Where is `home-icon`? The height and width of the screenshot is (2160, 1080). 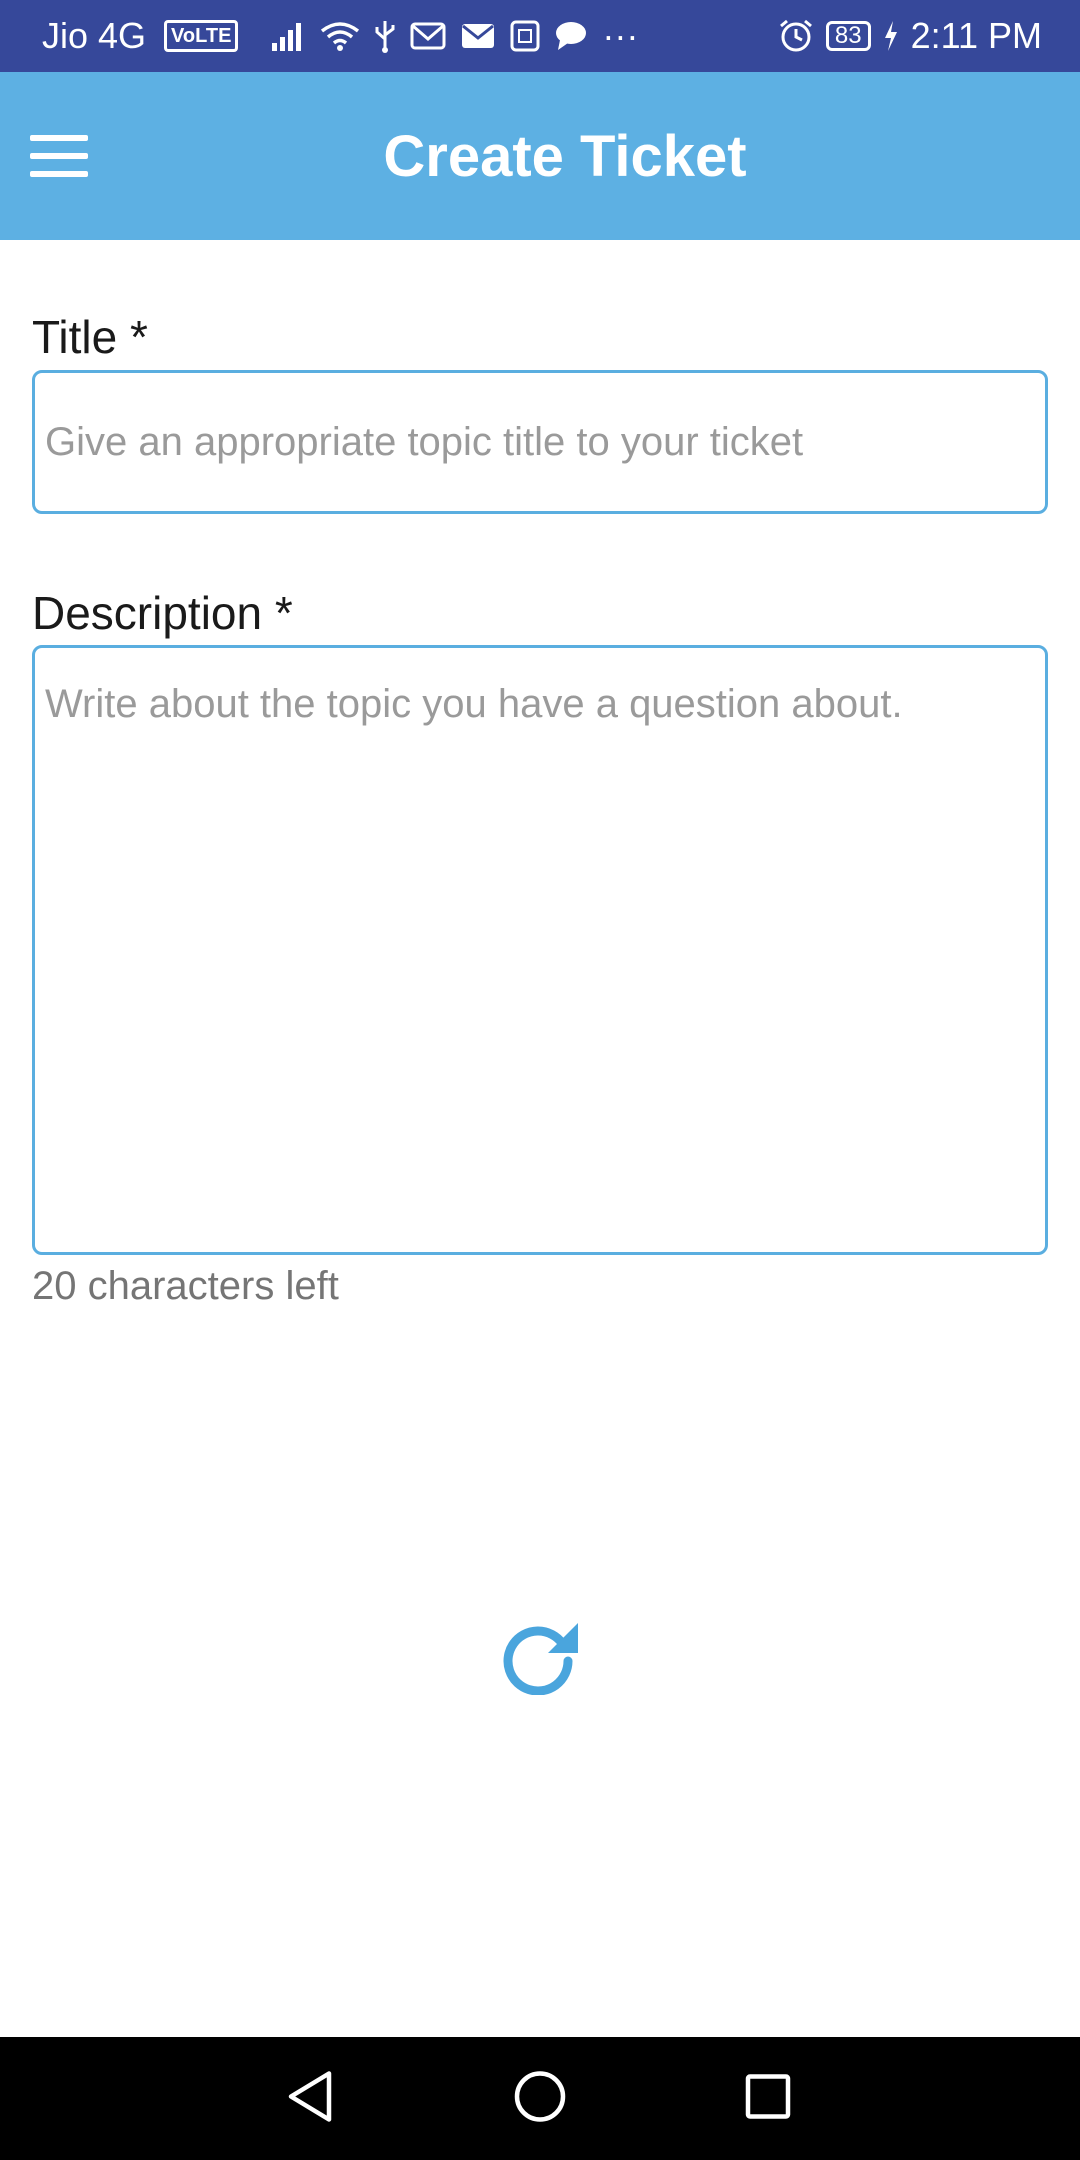 home-icon is located at coordinates (540, 2098).